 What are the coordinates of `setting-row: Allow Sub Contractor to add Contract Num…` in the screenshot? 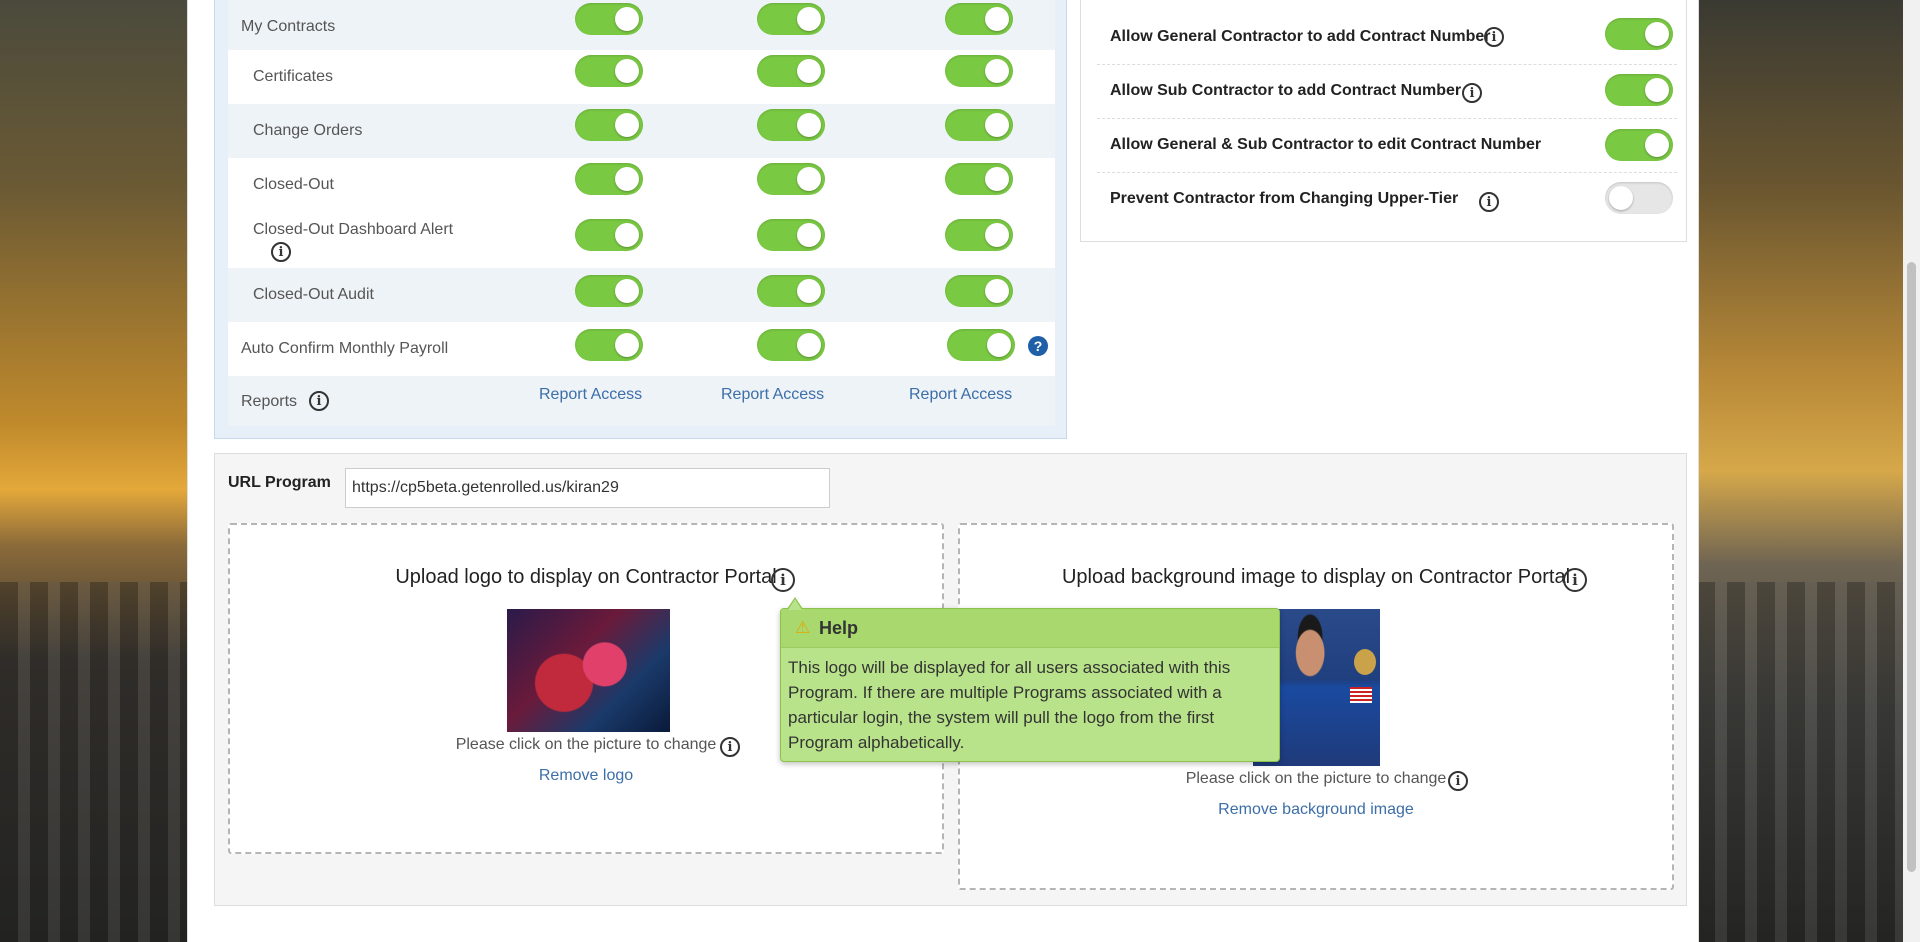 It's located at (1387, 91).